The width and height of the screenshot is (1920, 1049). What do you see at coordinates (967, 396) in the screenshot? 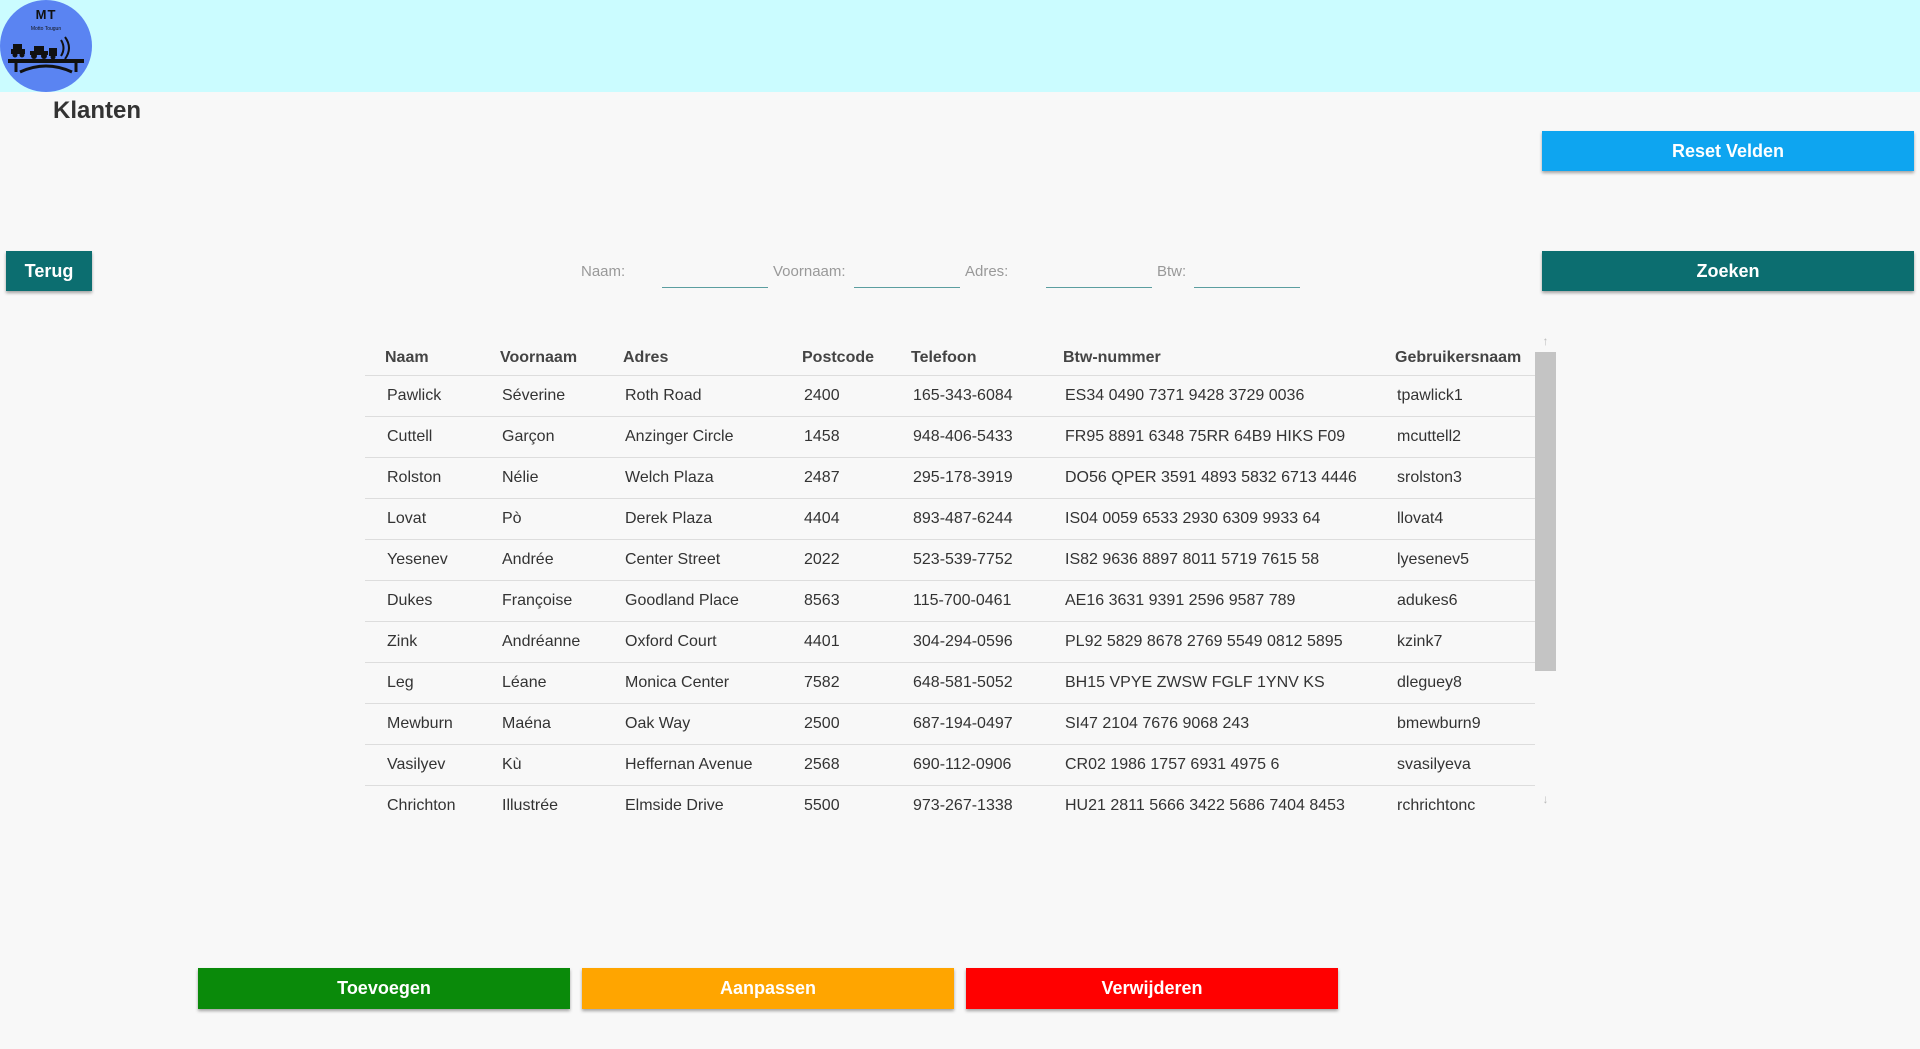
I see `cell-telefoon: 165-343-6084` at bounding box center [967, 396].